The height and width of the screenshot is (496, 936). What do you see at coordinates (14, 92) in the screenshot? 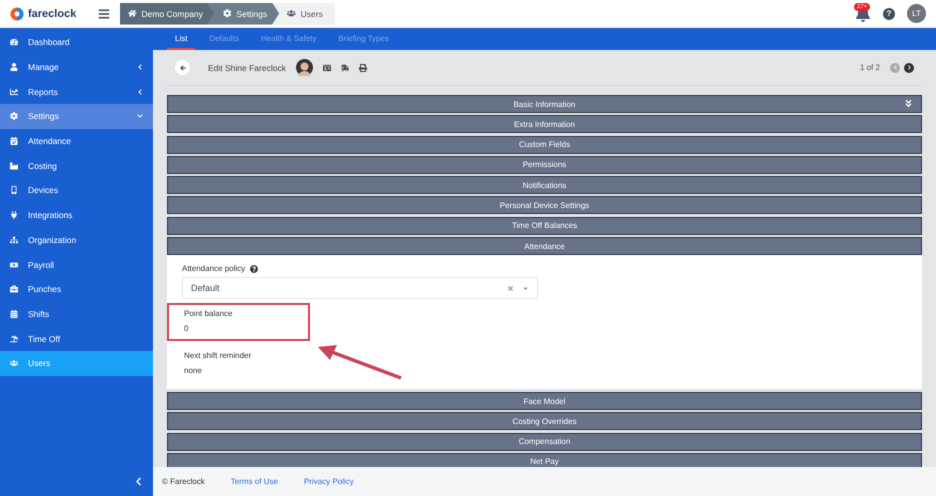
I see `chart-icon` at bounding box center [14, 92].